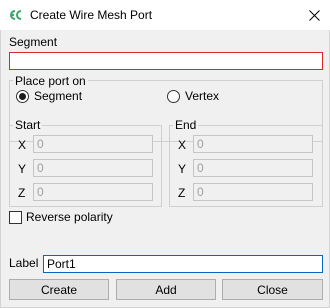 This screenshot has height=308, width=330. What do you see at coordinates (182, 169) in the screenshot?
I see `end-y-label: Y` at bounding box center [182, 169].